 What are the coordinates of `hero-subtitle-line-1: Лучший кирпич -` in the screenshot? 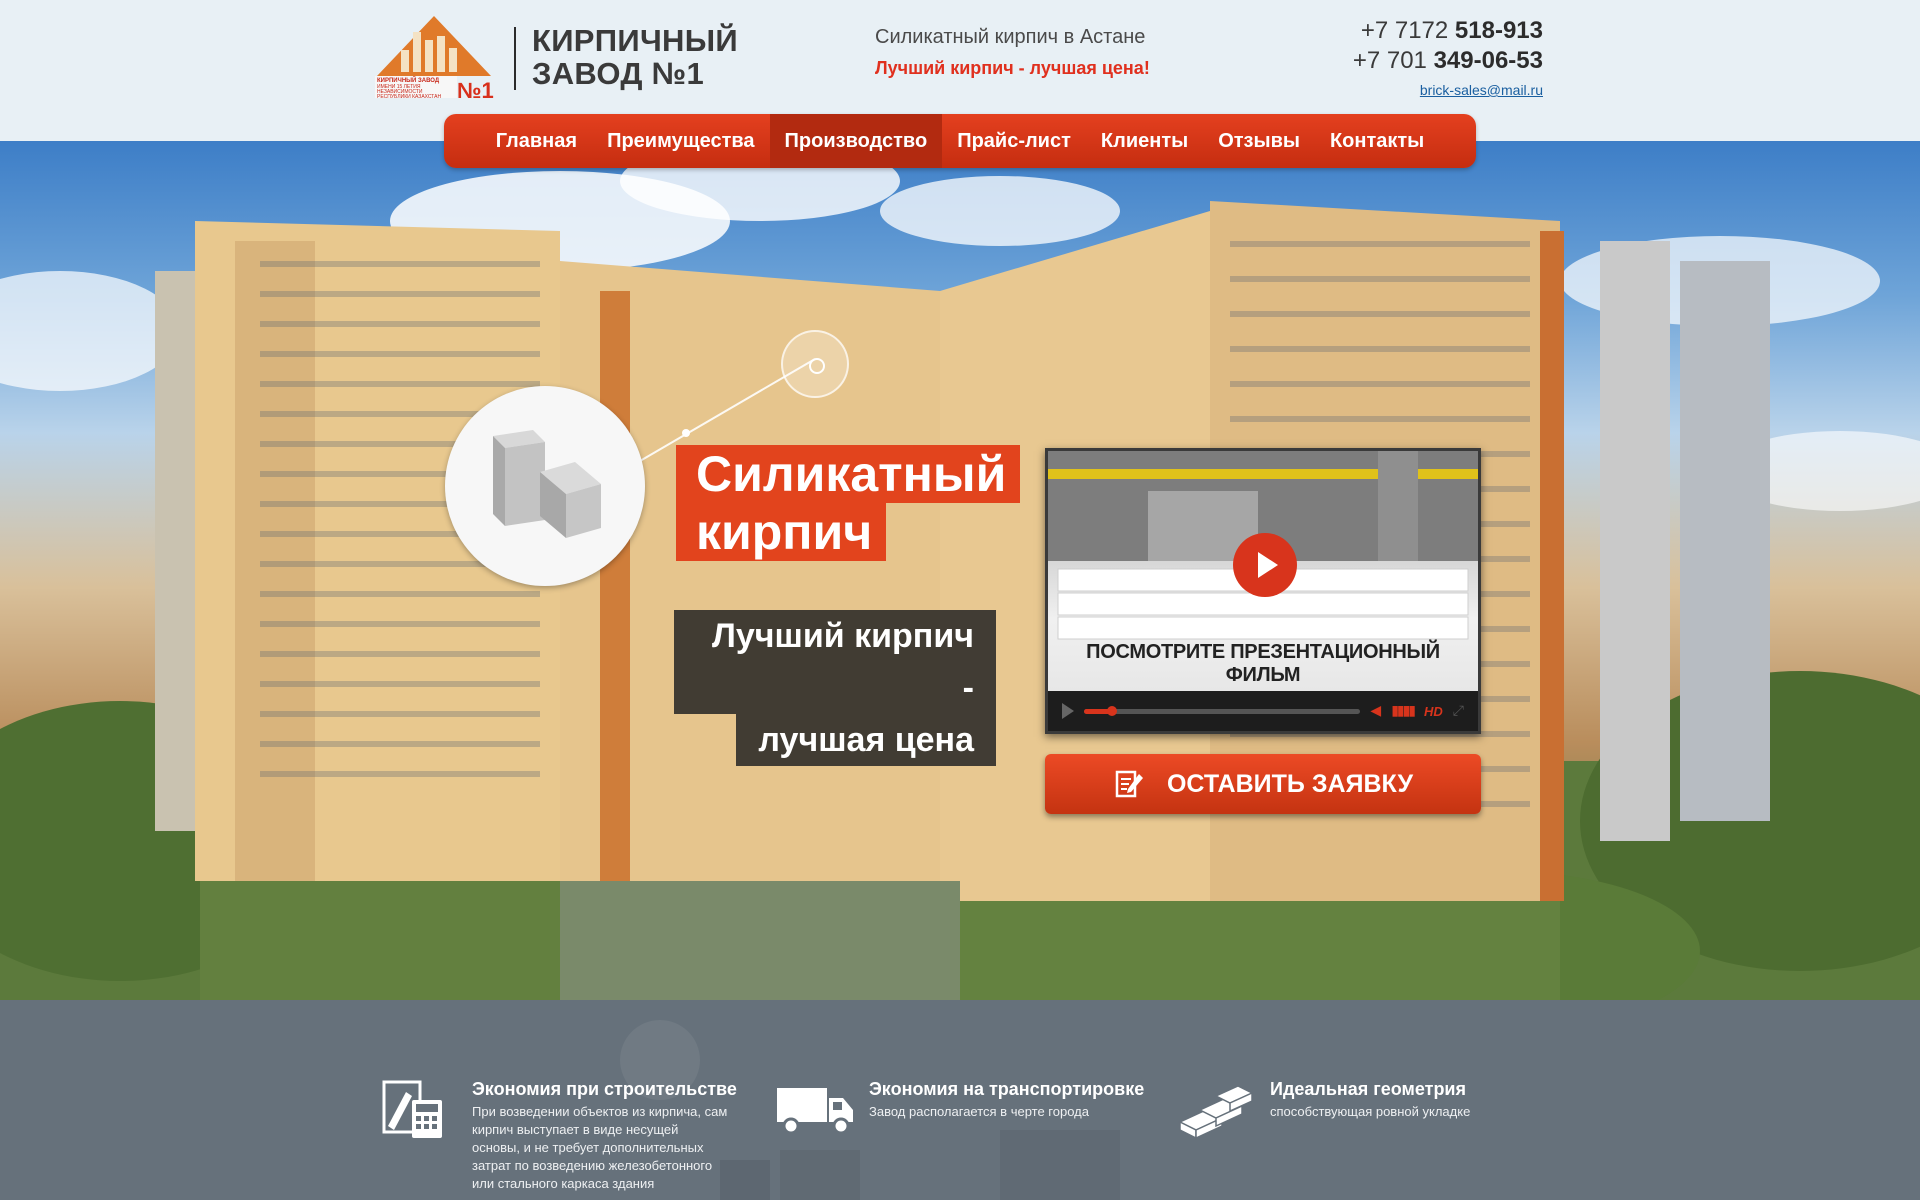 It's located at (835, 662).